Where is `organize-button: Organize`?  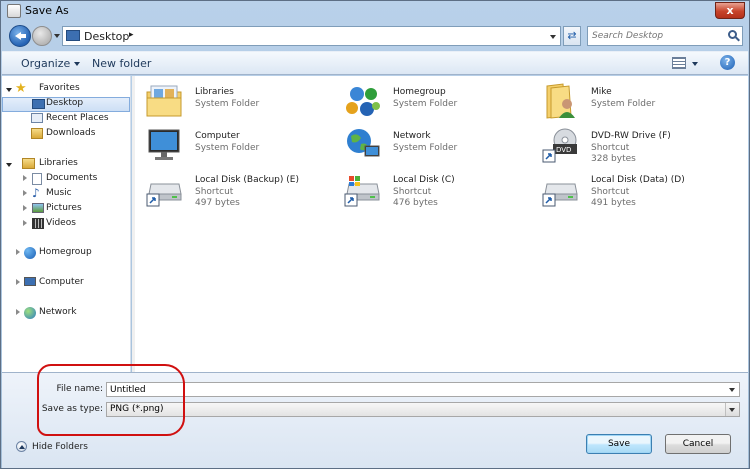
organize-button: Organize is located at coordinates (51, 63).